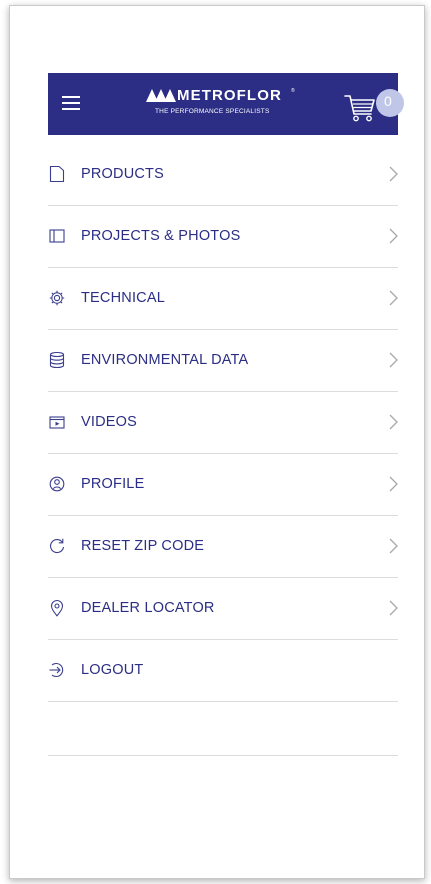  What do you see at coordinates (123, 298) in the screenshot?
I see `menu-item-label: TECHNICAL` at bounding box center [123, 298].